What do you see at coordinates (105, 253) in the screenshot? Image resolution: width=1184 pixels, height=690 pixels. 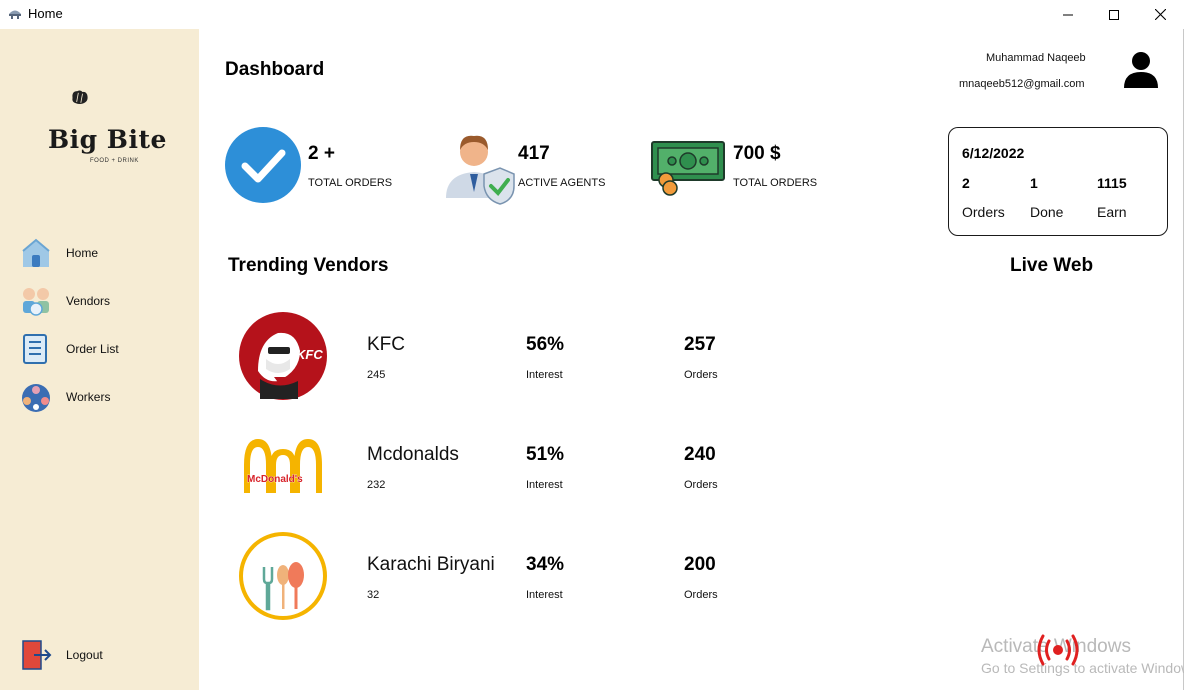 I see `sidebar-item-home: Home` at bounding box center [105, 253].